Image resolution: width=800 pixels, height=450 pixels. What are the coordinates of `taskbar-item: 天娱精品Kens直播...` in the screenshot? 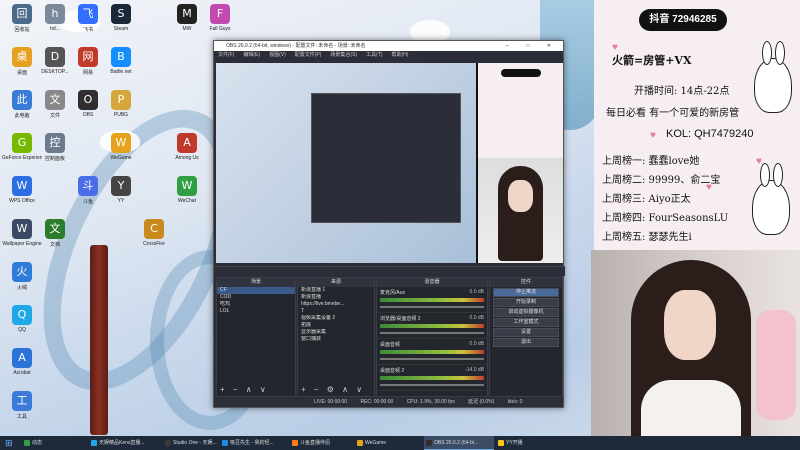 It's located at (125, 443).